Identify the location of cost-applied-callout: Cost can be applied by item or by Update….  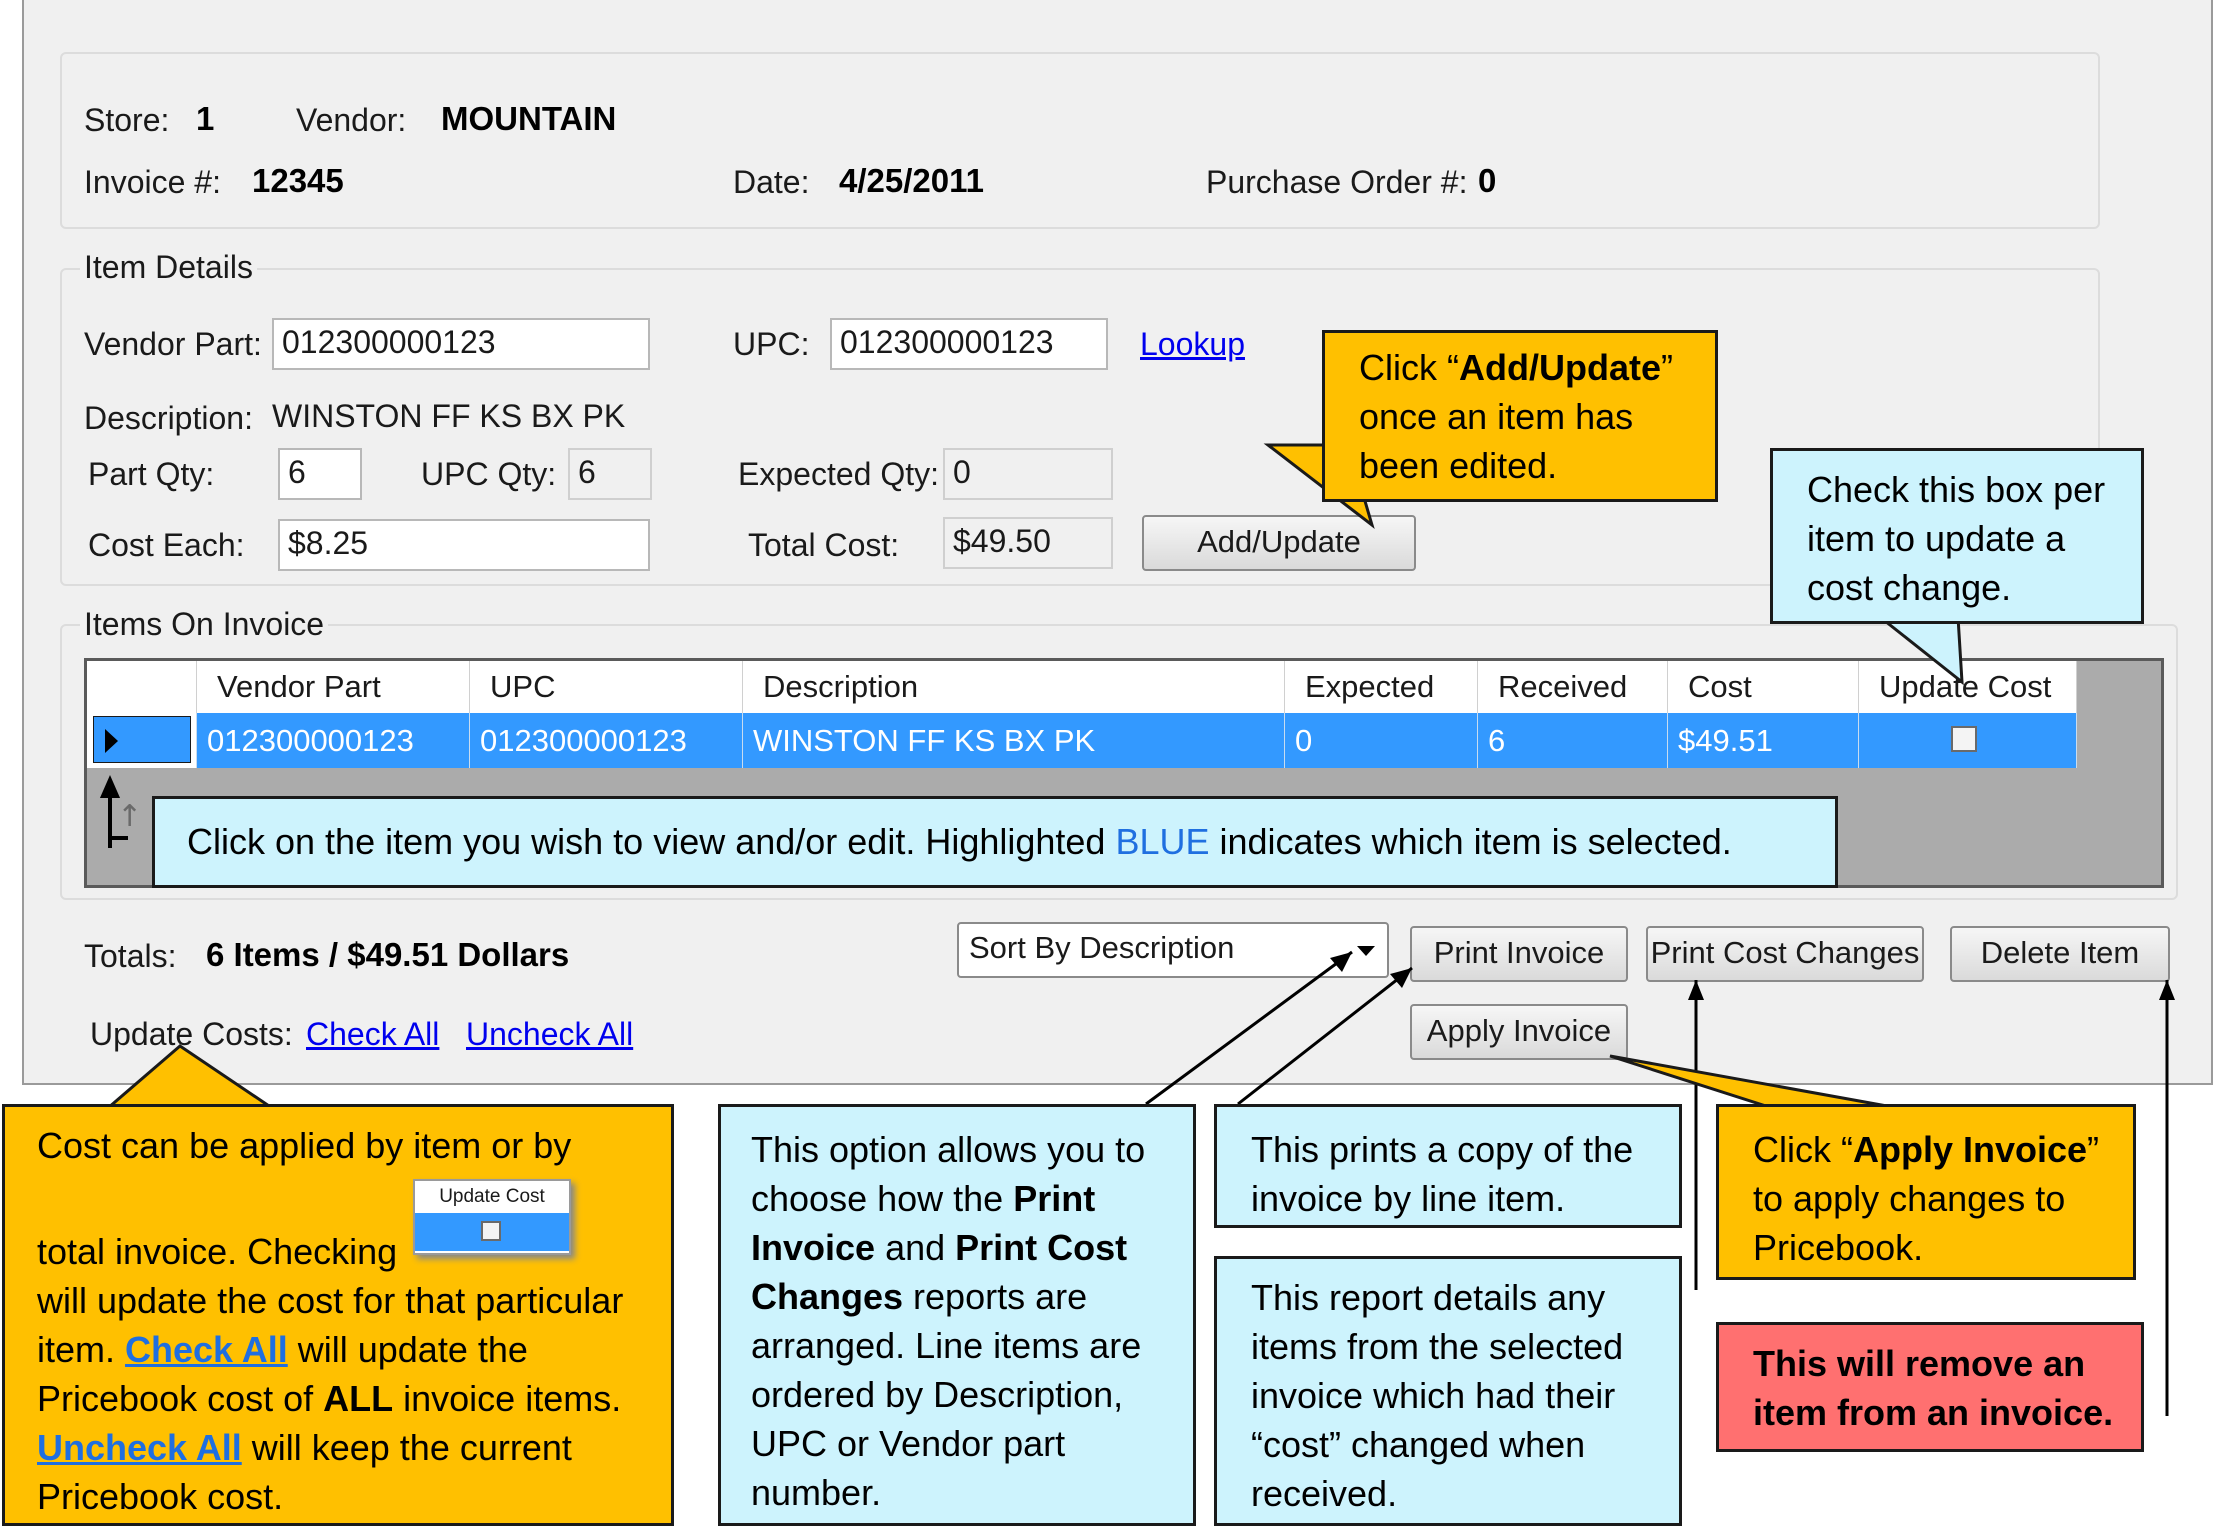
(338, 1315).